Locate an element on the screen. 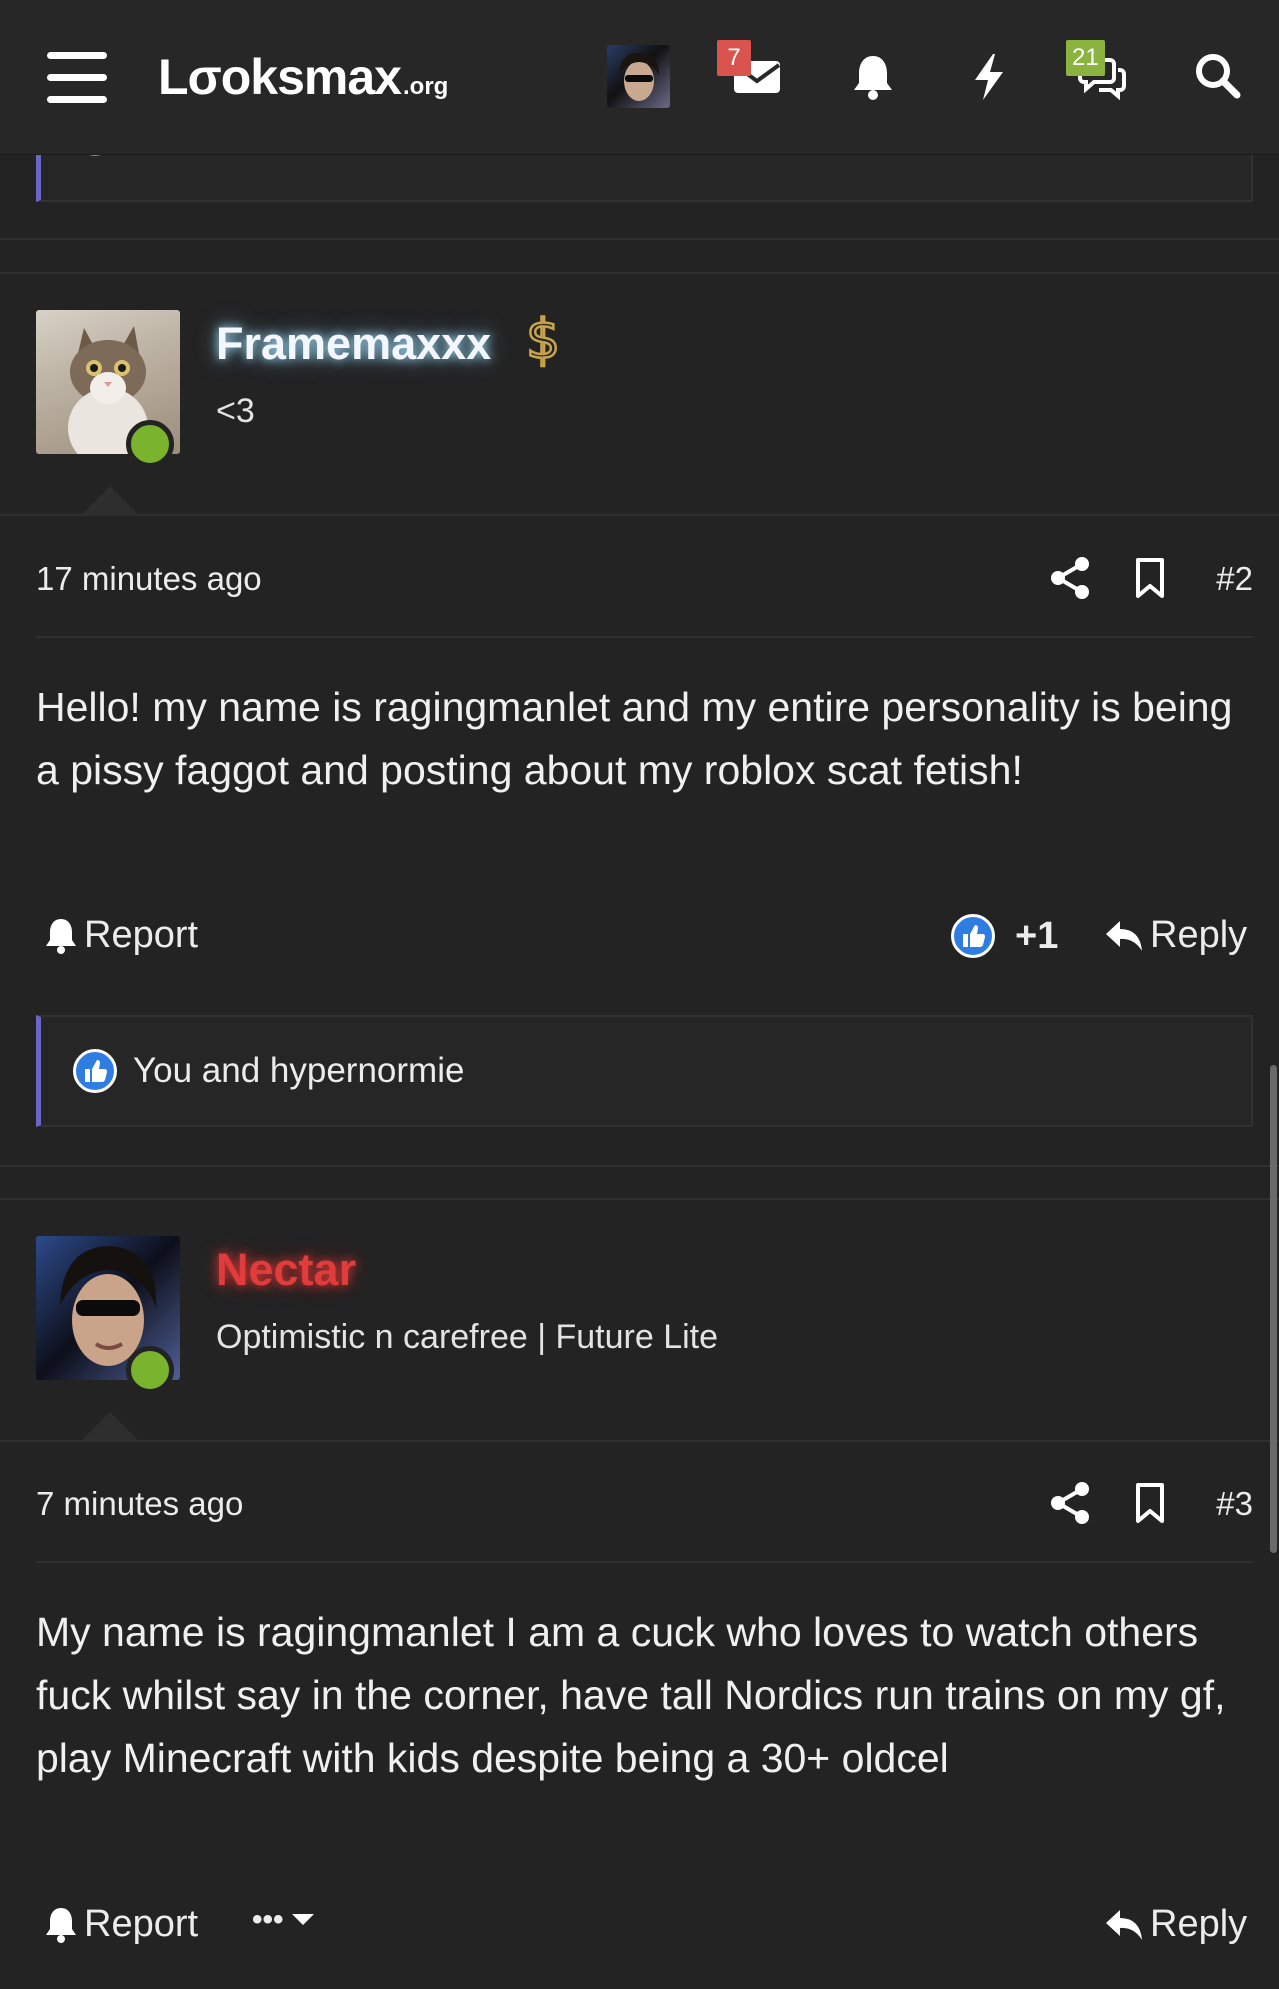 The width and height of the screenshot is (1279, 1989). reactions-text: You and hypernormie is located at coordinates (299, 1070).